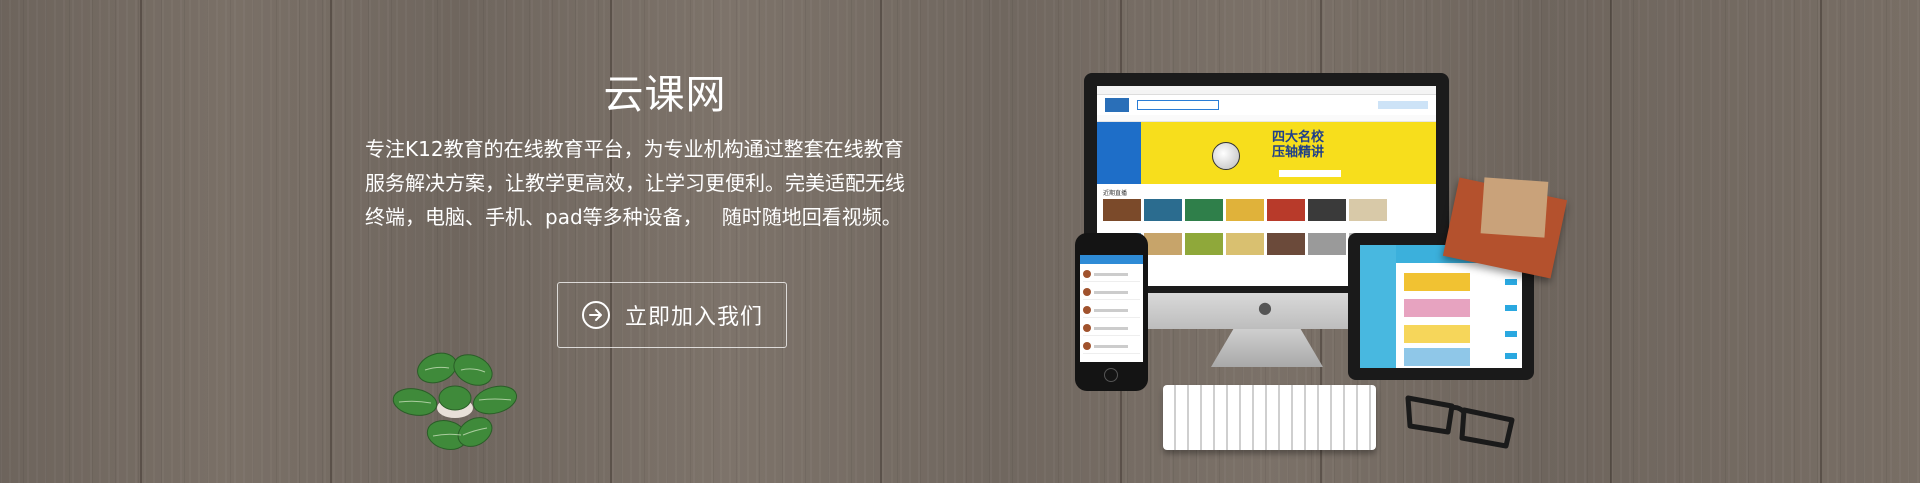  What do you see at coordinates (1178, 105) in the screenshot?
I see `site-search-box` at bounding box center [1178, 105].